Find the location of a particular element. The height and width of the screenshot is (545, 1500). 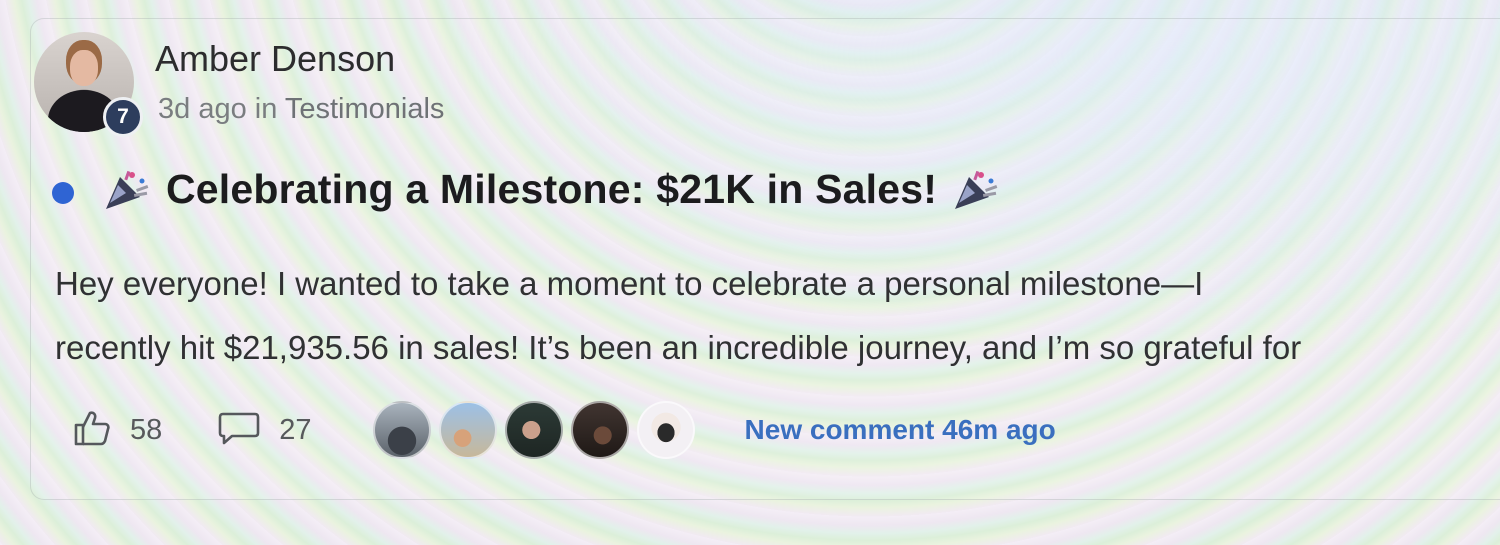

post-footer: 58 27 New comment 46m ago is located at coordinates (564, 430).